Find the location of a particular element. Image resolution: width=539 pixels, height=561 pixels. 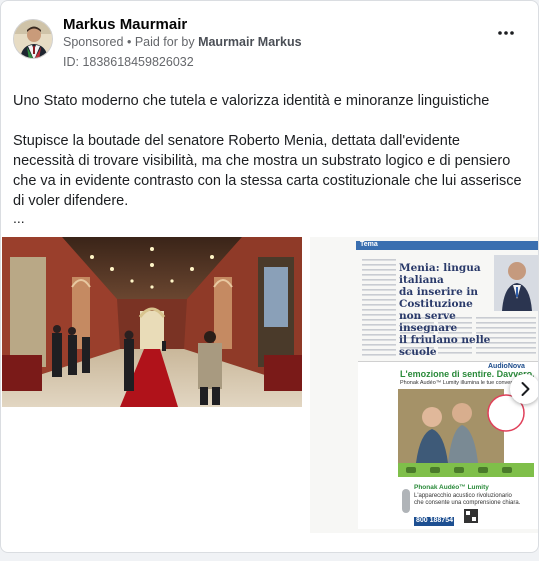

headline-line-4: il friulano nelle scuole is located at coordinates (445, 346).